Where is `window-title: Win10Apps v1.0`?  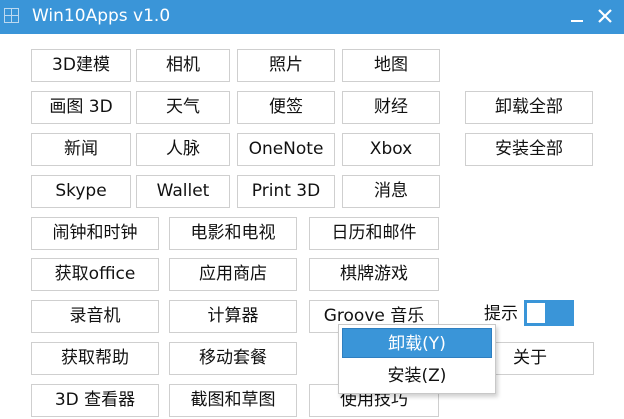 window-title: Win10Apps v1.0 is located at coordinates (101, 16).